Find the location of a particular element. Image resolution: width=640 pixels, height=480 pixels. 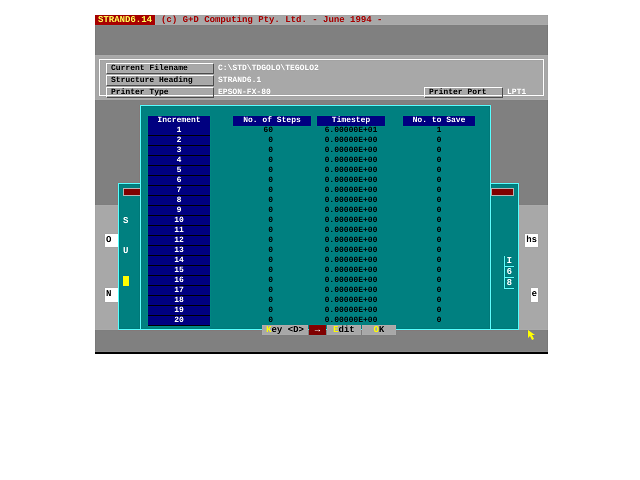

app-name: STRAND6.14 is located at coordinates (125, 20).